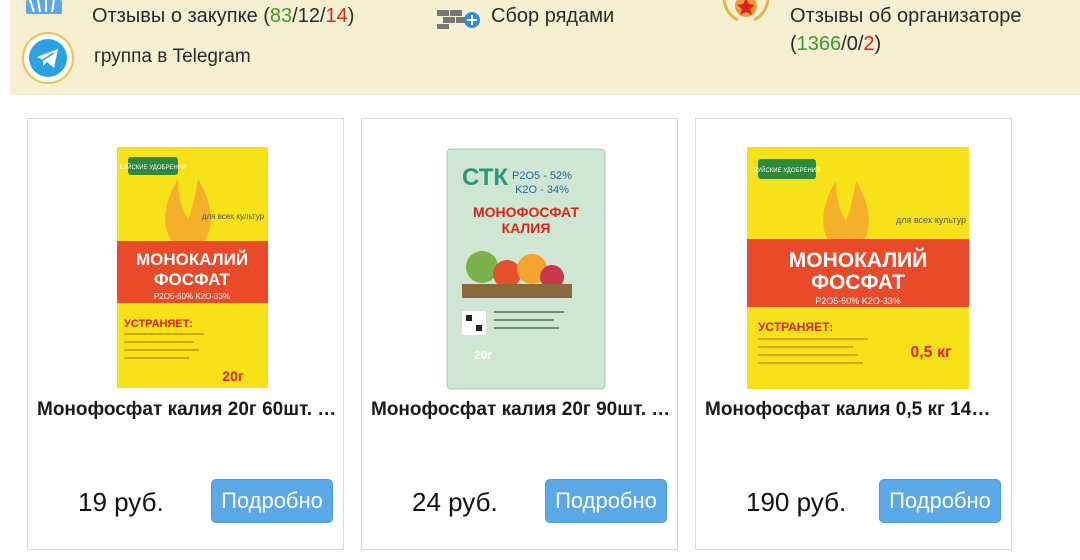 Image resolution: width=1080 pixels, height=560 pixels. What do you see at coordinates (44, 9) in the screenshot?
I see `basket-icon` at bounding box center [44, 9].